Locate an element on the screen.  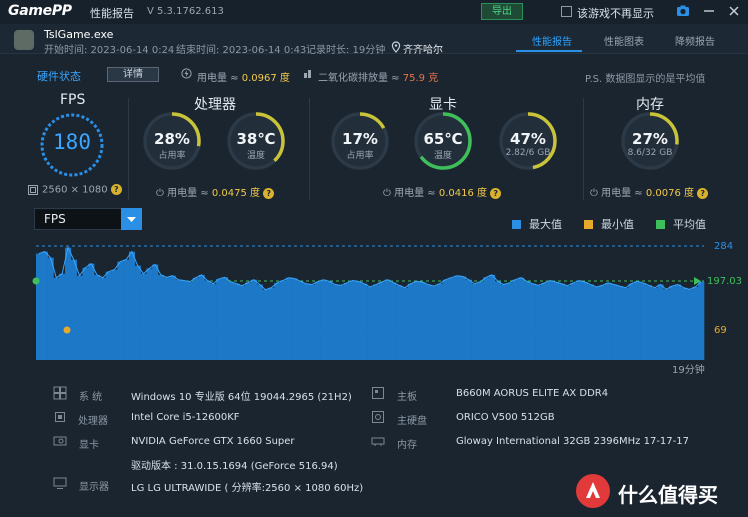
gpu-temp-label: 温度 is located at coordinates (442, 156).